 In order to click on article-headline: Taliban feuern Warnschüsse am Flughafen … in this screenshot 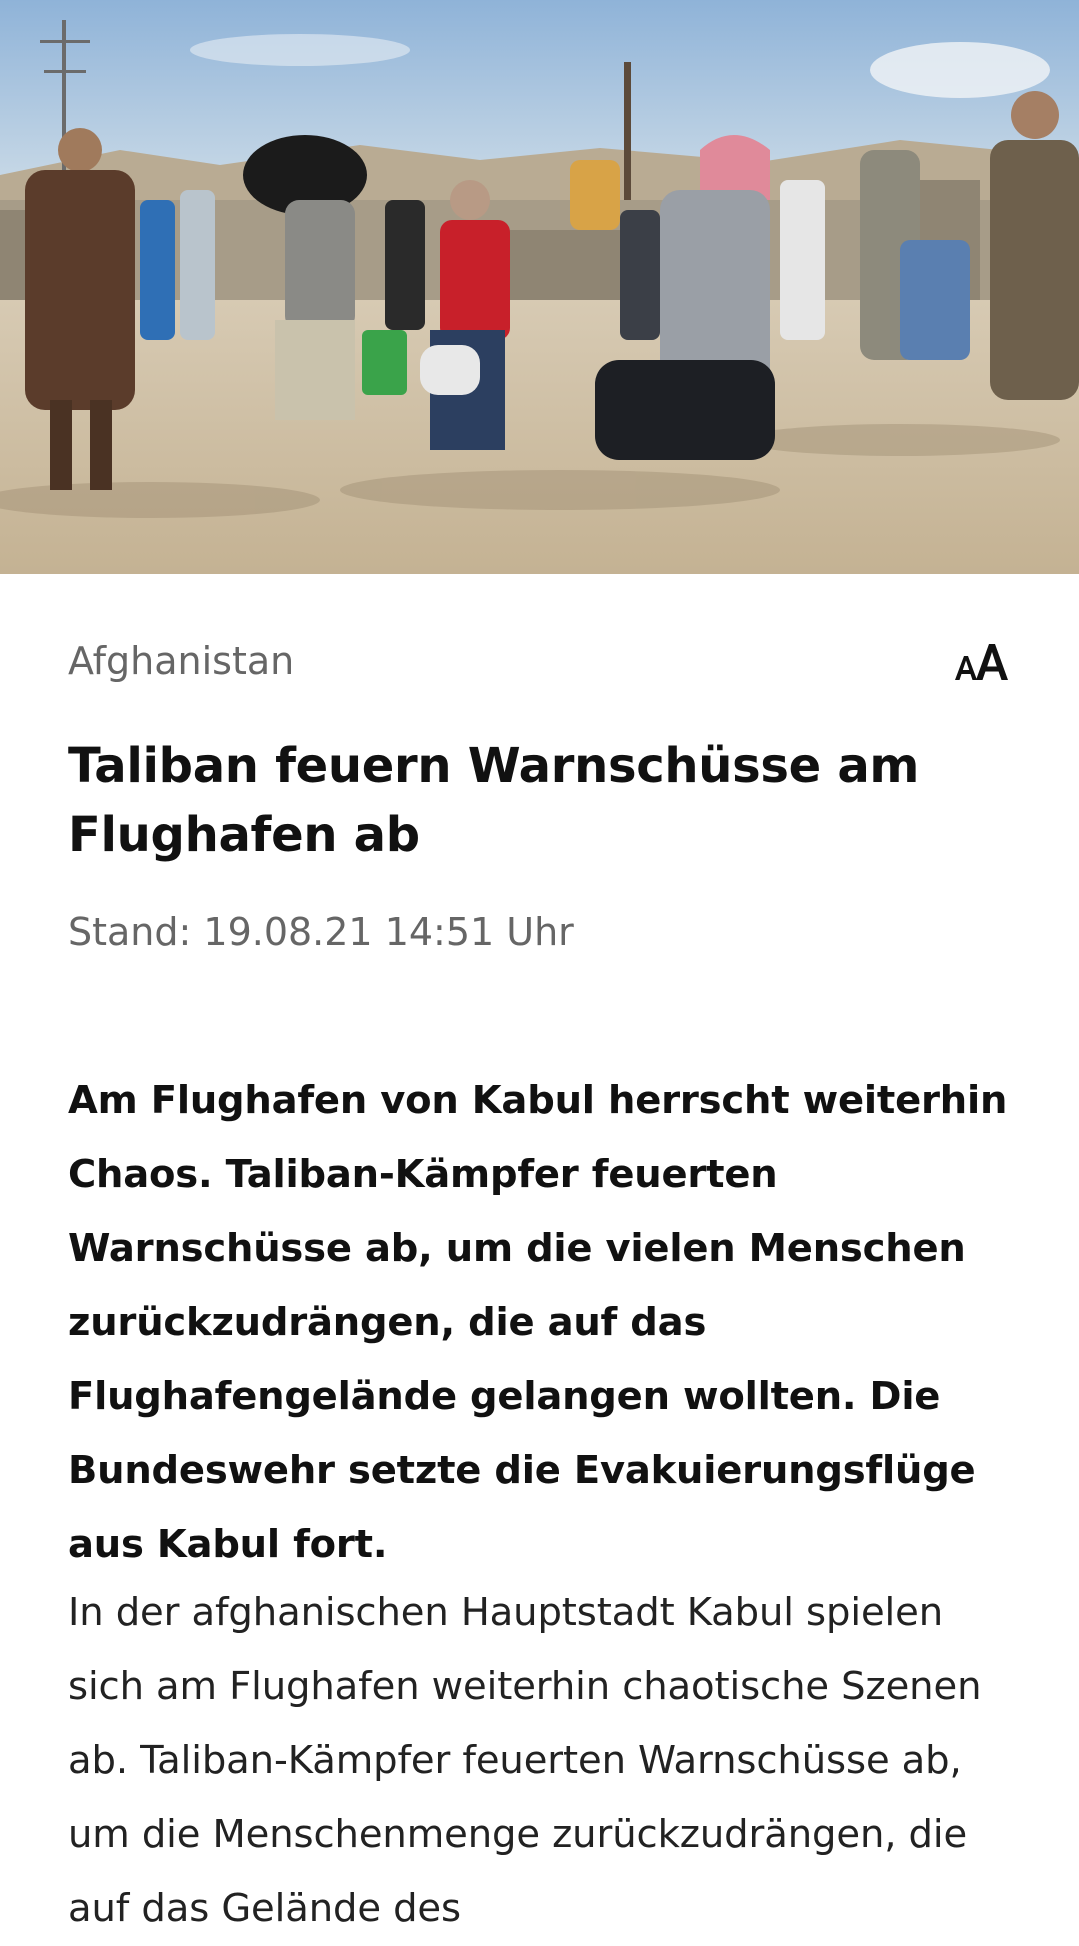, I will do `click(494, 800)`.